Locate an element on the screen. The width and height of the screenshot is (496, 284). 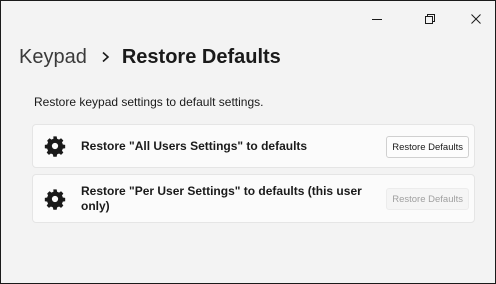
close-button is located at coordinates (476, 19).